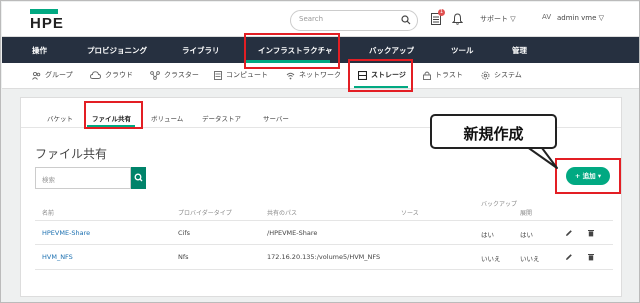 The image size is (640, 303). I want to click on subnav-item-system: システム, so click(501, 75).